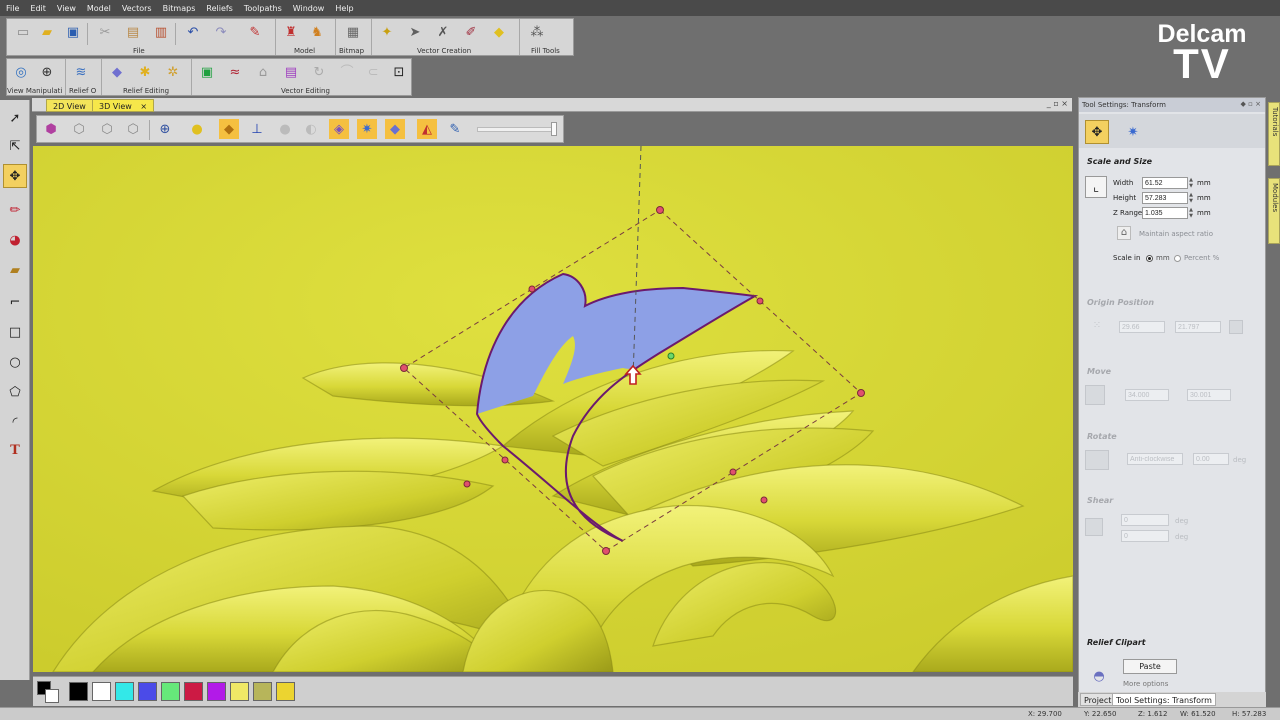  Describe the element at coordinates (145, 72) in the screenshot. I see `relief-sculpt-icon: ✱` at that location.